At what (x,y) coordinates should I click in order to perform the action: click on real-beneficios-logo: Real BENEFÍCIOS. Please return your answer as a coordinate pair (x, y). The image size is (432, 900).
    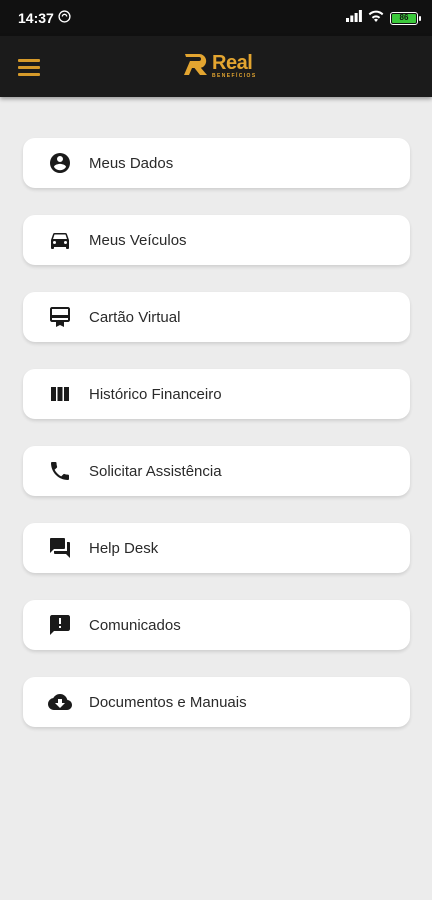
    Looking at the image, I should click on (220, 66).